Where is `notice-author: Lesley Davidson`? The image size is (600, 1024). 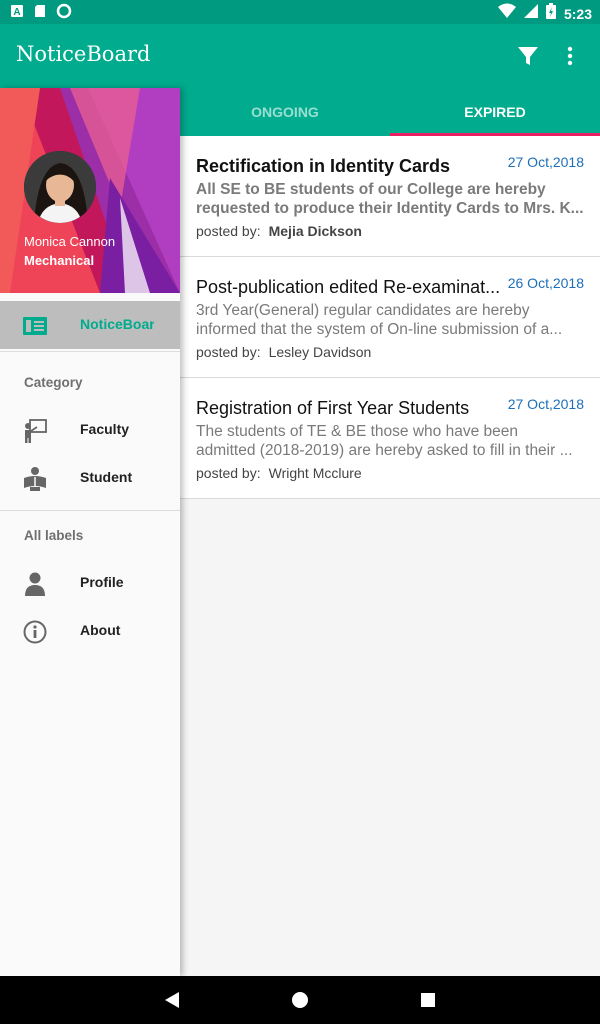 notice-author: Lesley Davidson is located at coordinates (320, 352).